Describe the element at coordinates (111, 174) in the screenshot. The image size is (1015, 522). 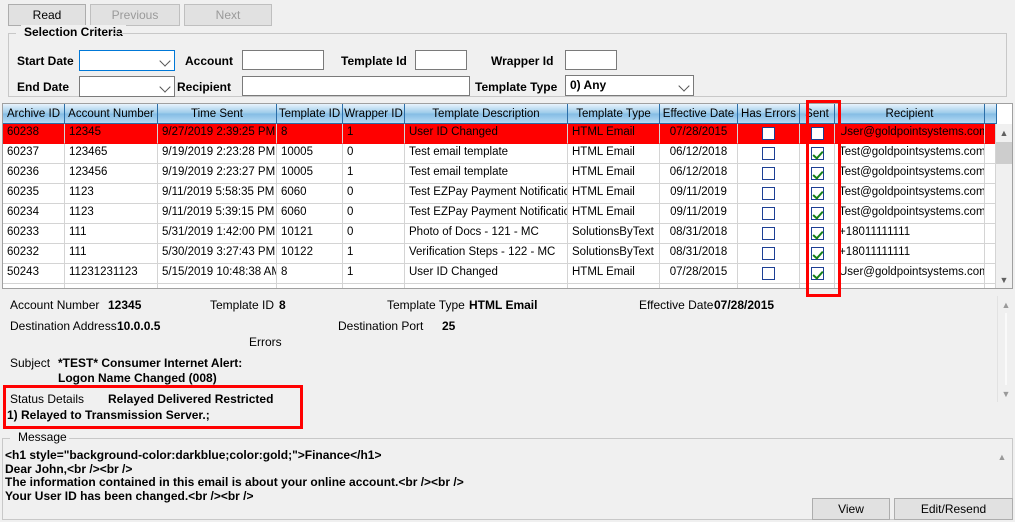
I see `table-cell: 123456` at that location.